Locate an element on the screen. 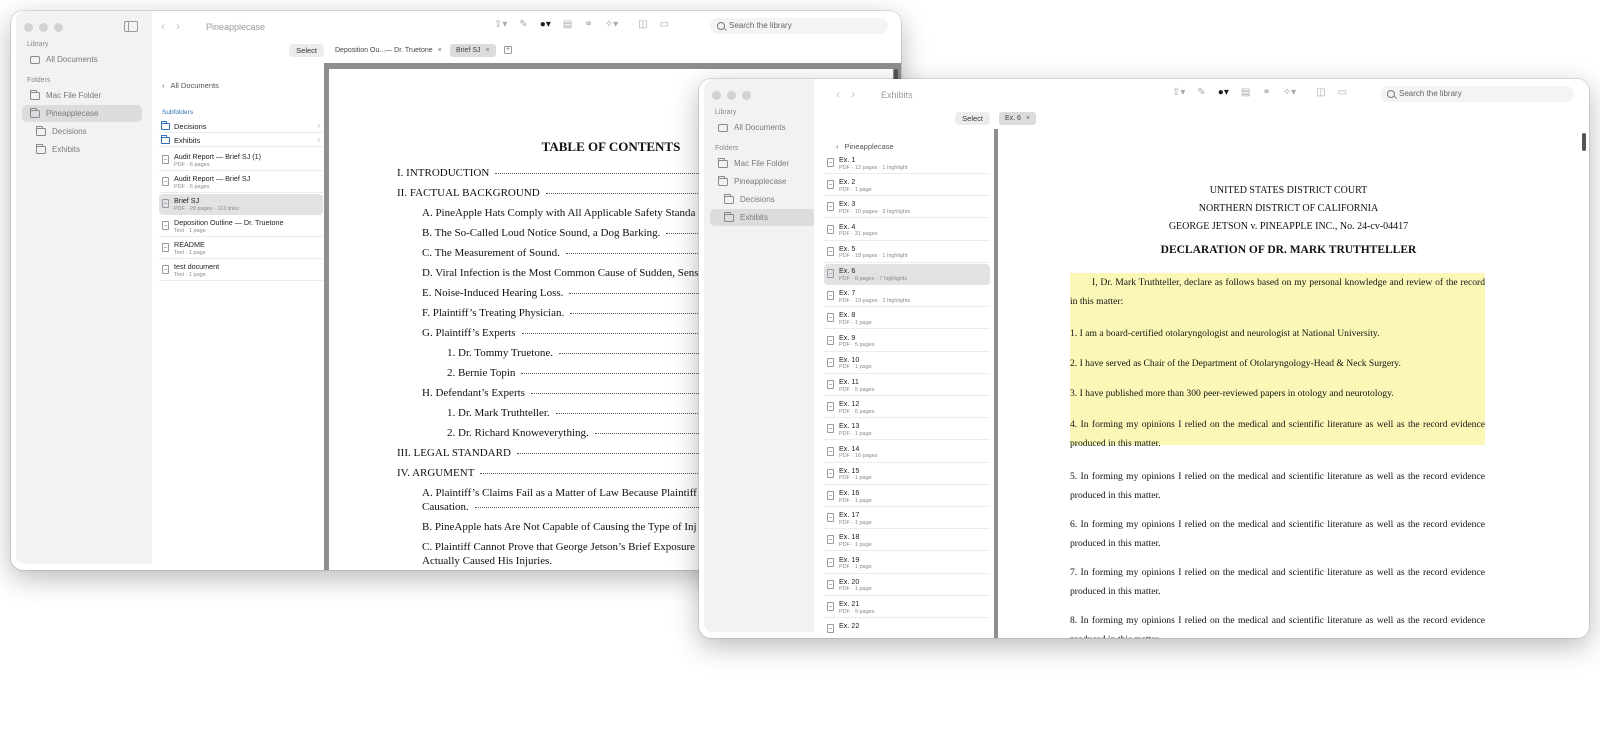 The image size is (1600, 744). exhibit-name: Ex. 7 is located at coordinates (847, 293).